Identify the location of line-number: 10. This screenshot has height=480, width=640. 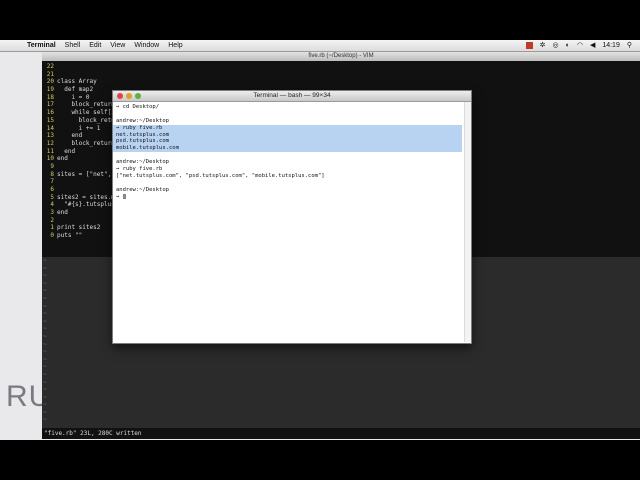
(50, 159).